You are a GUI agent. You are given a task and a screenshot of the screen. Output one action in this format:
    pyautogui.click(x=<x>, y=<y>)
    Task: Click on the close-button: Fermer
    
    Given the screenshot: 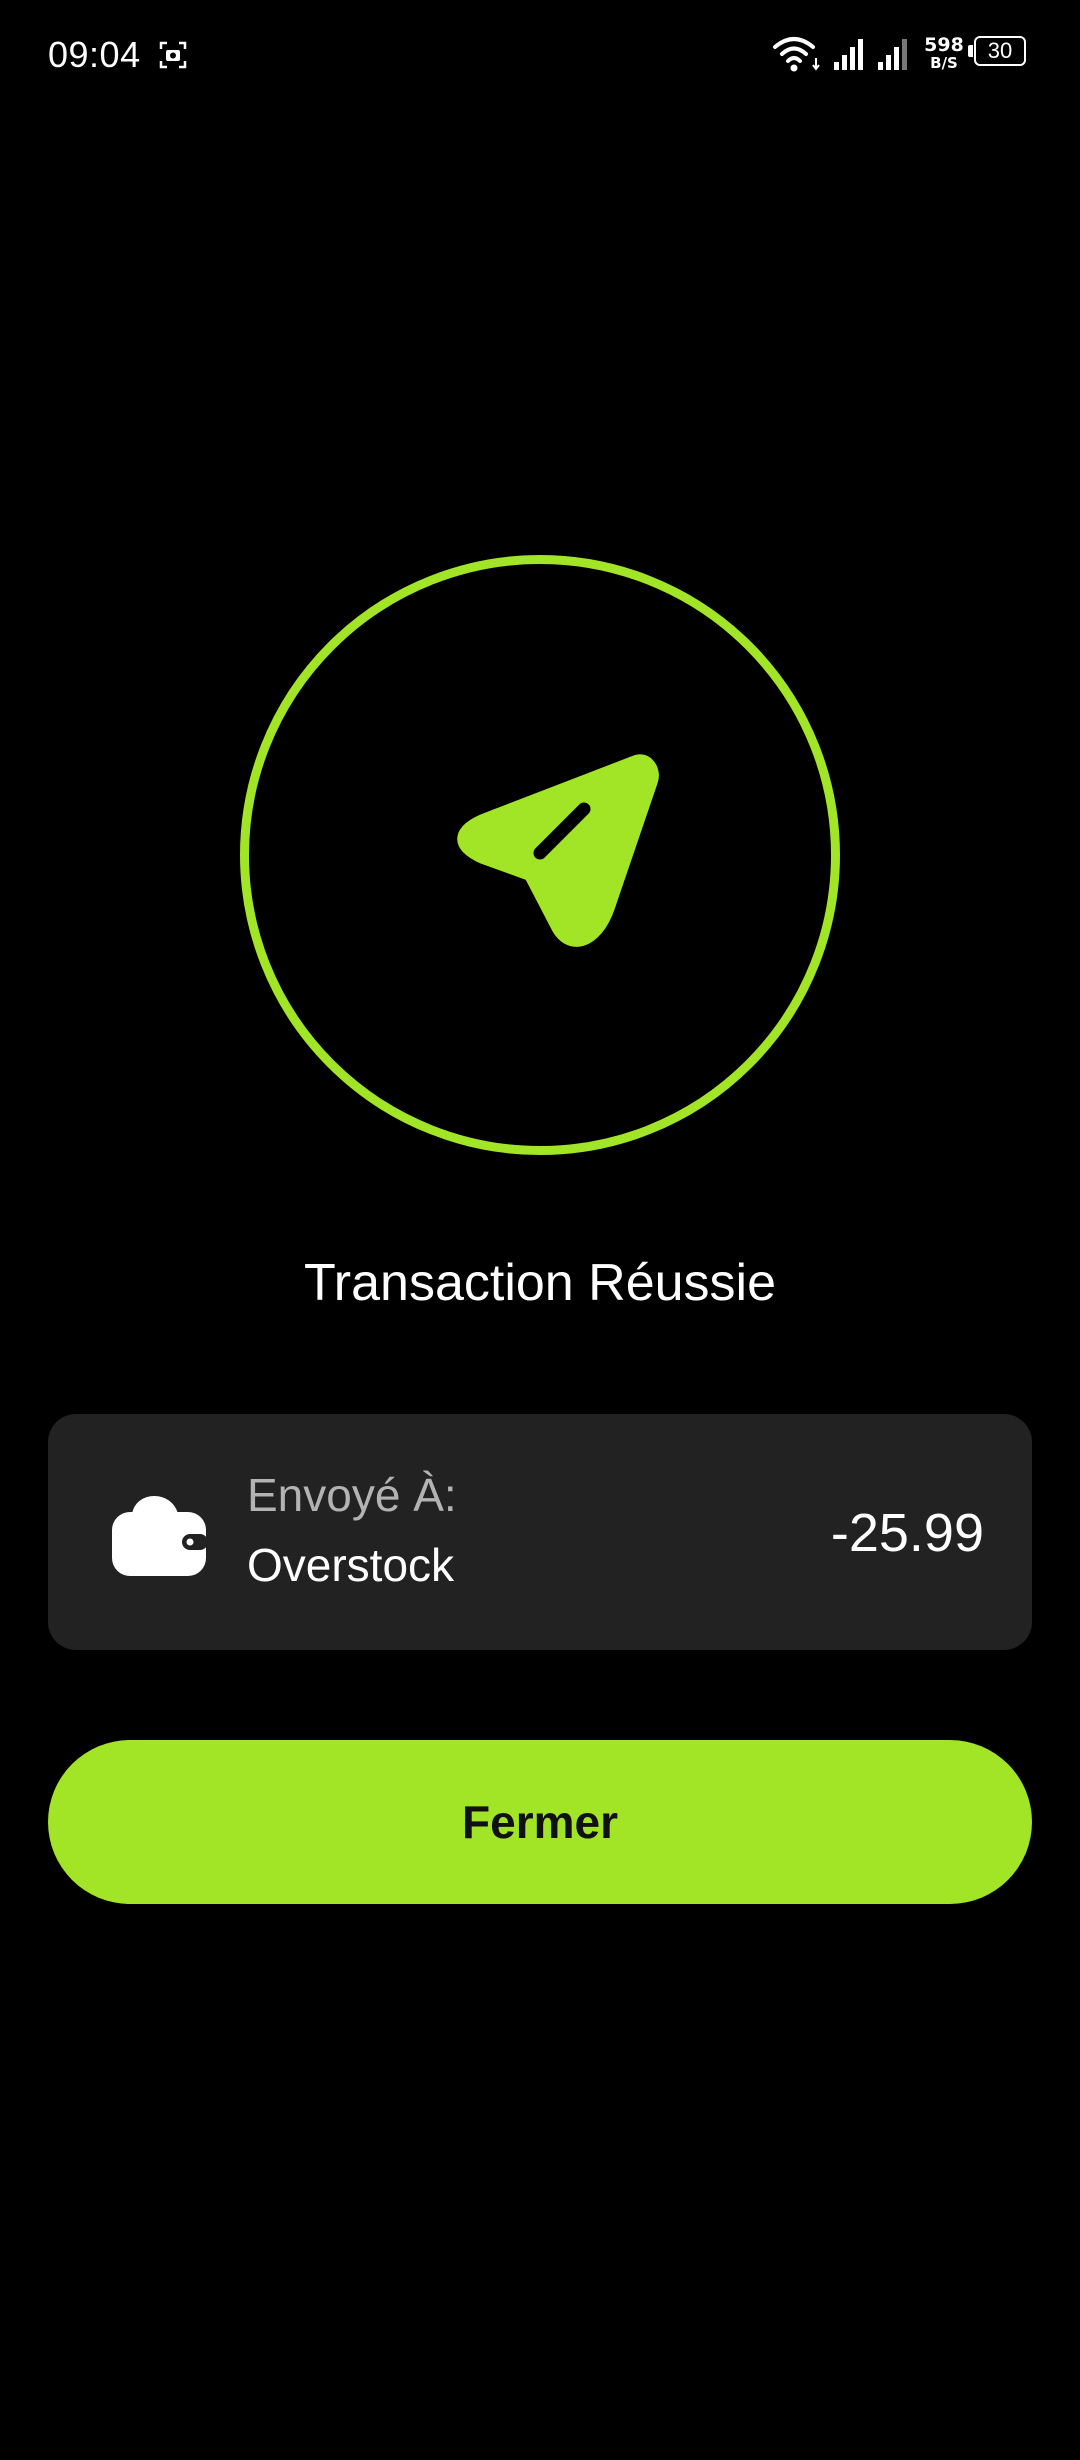 What is the action you would take?
    pyautogui.click(x=540, y=1822)
    